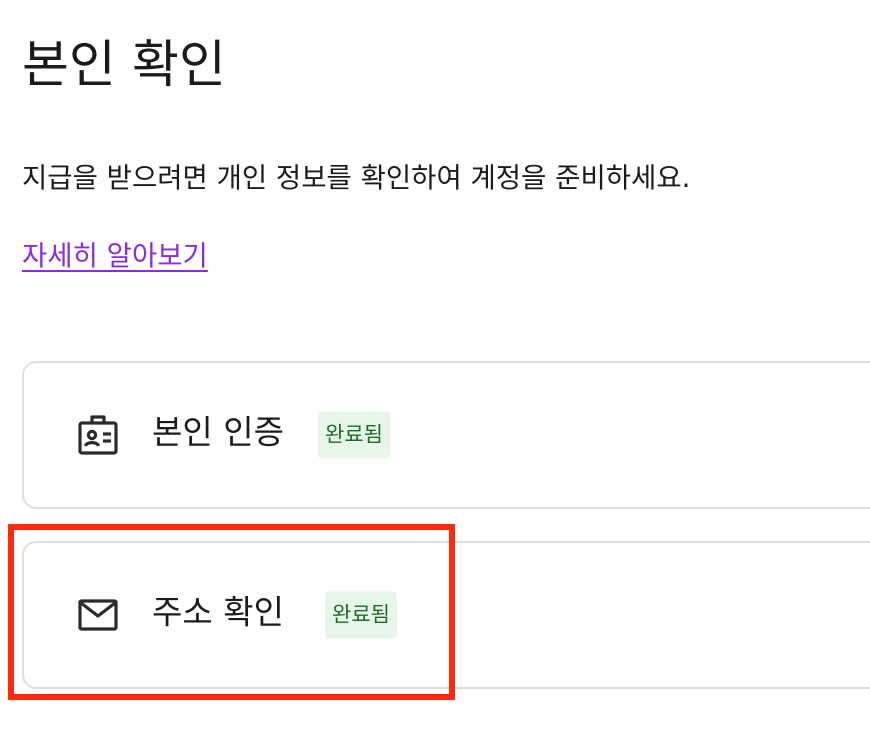 The image size is (870, 750). Describe the element at coordinates (218, 612) in the screenshot. I see `address-verification-label: 주소 확인` at that location.